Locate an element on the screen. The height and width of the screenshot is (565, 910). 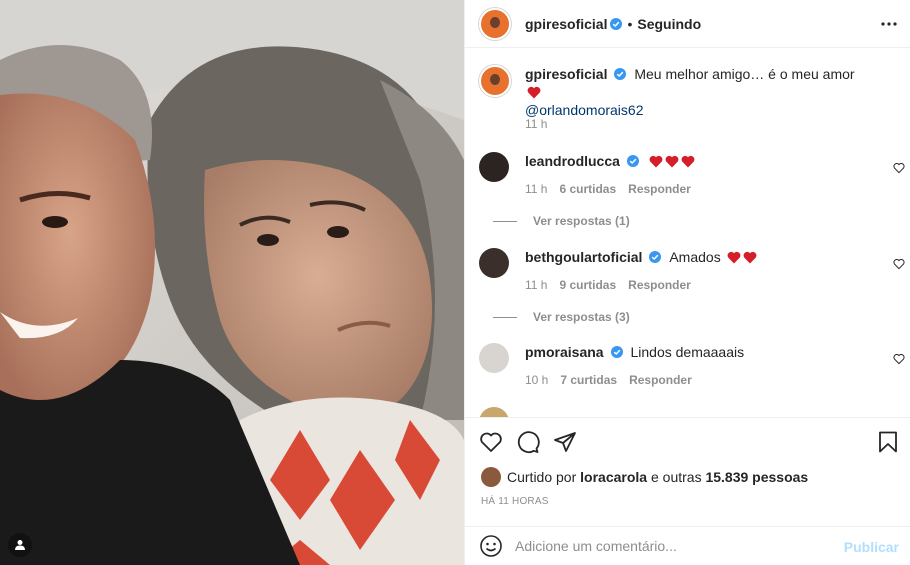
comment-text: pmoraisana Lindos demaaaais is located at coordinates (695, 352).